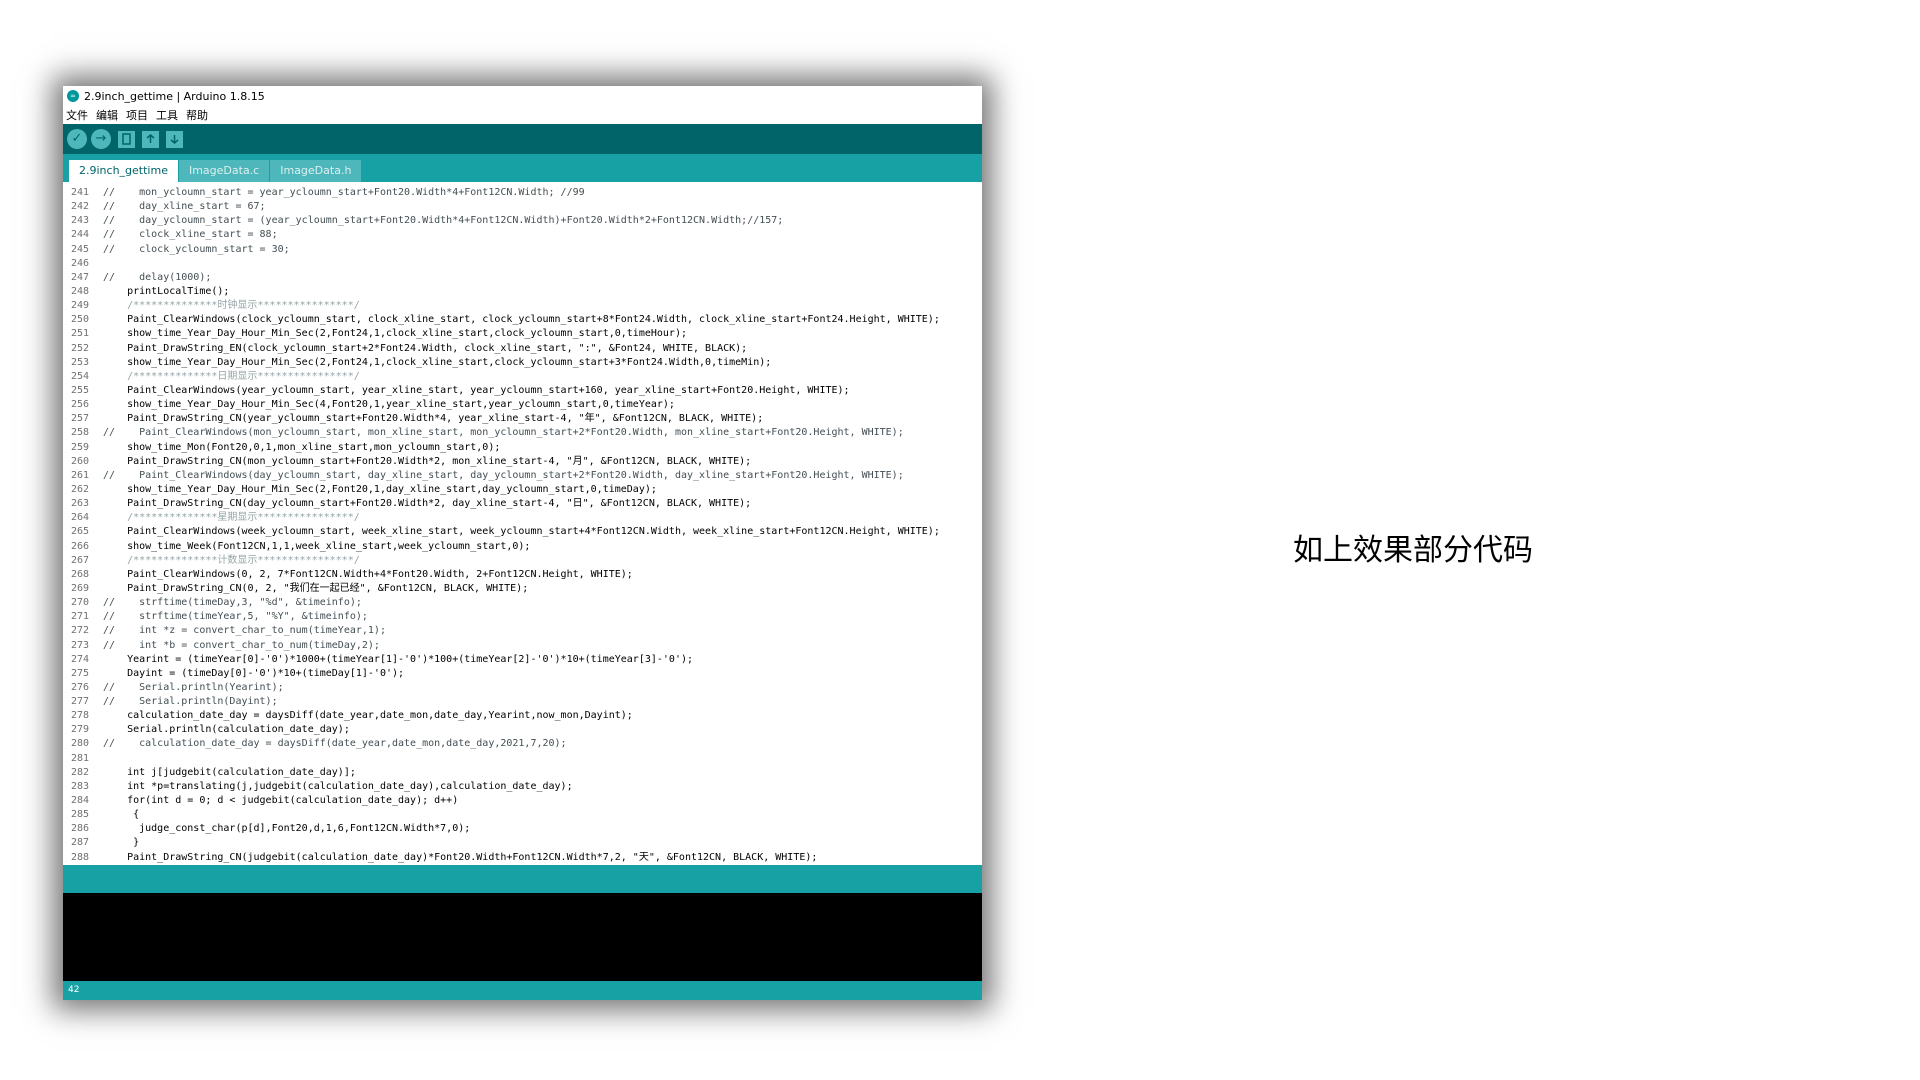 This screenshot has width=1920, height=1080. Describe the element at coordinates (542, 278) in the screenshot. I see `code-line: // delay(1000);` at that location.